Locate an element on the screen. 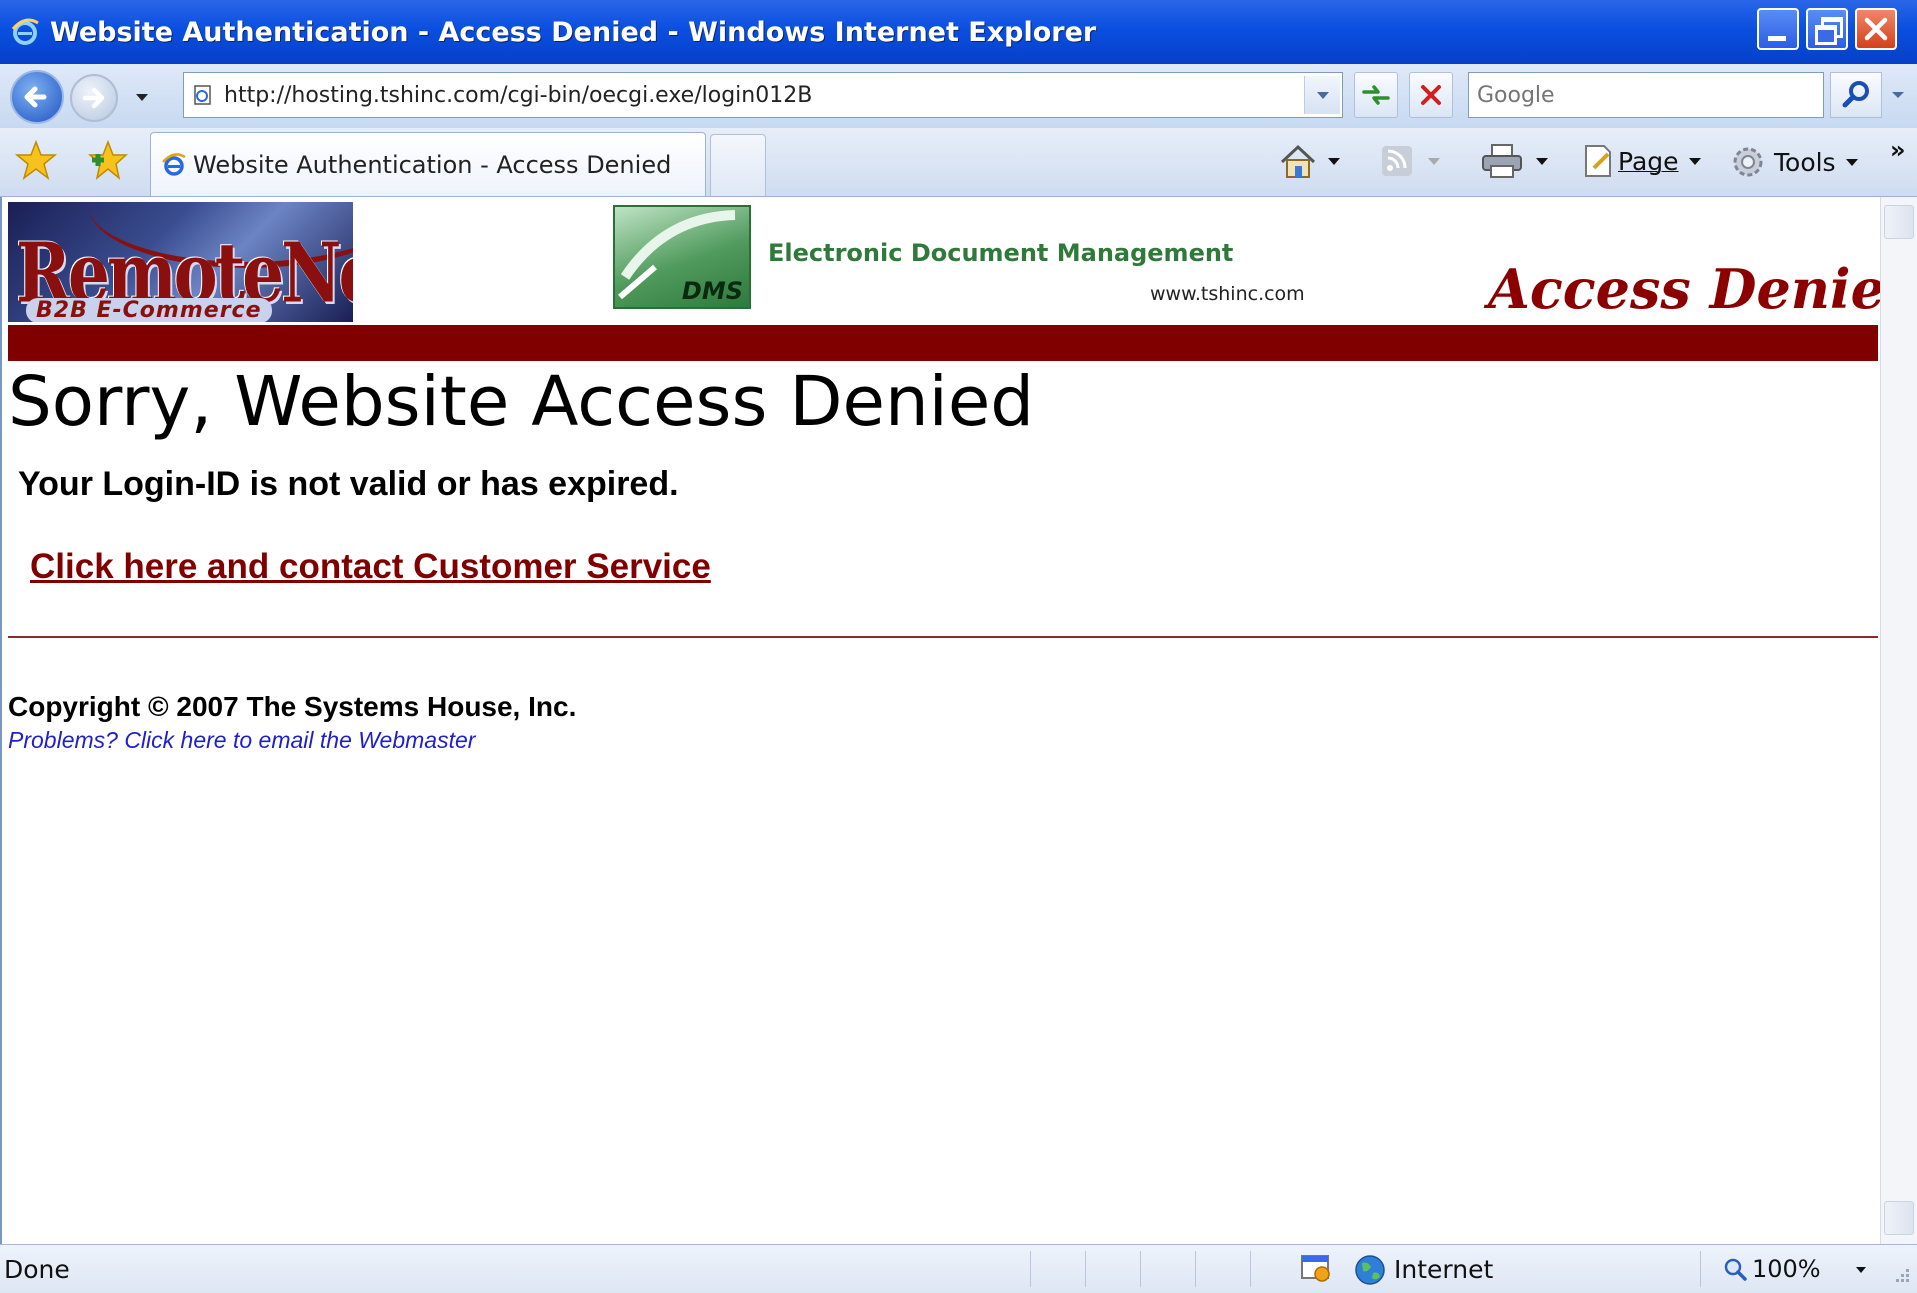 The height and width of the screenshot is (1293, 1917). refresh-icon is located at coordinates (1376, 95).